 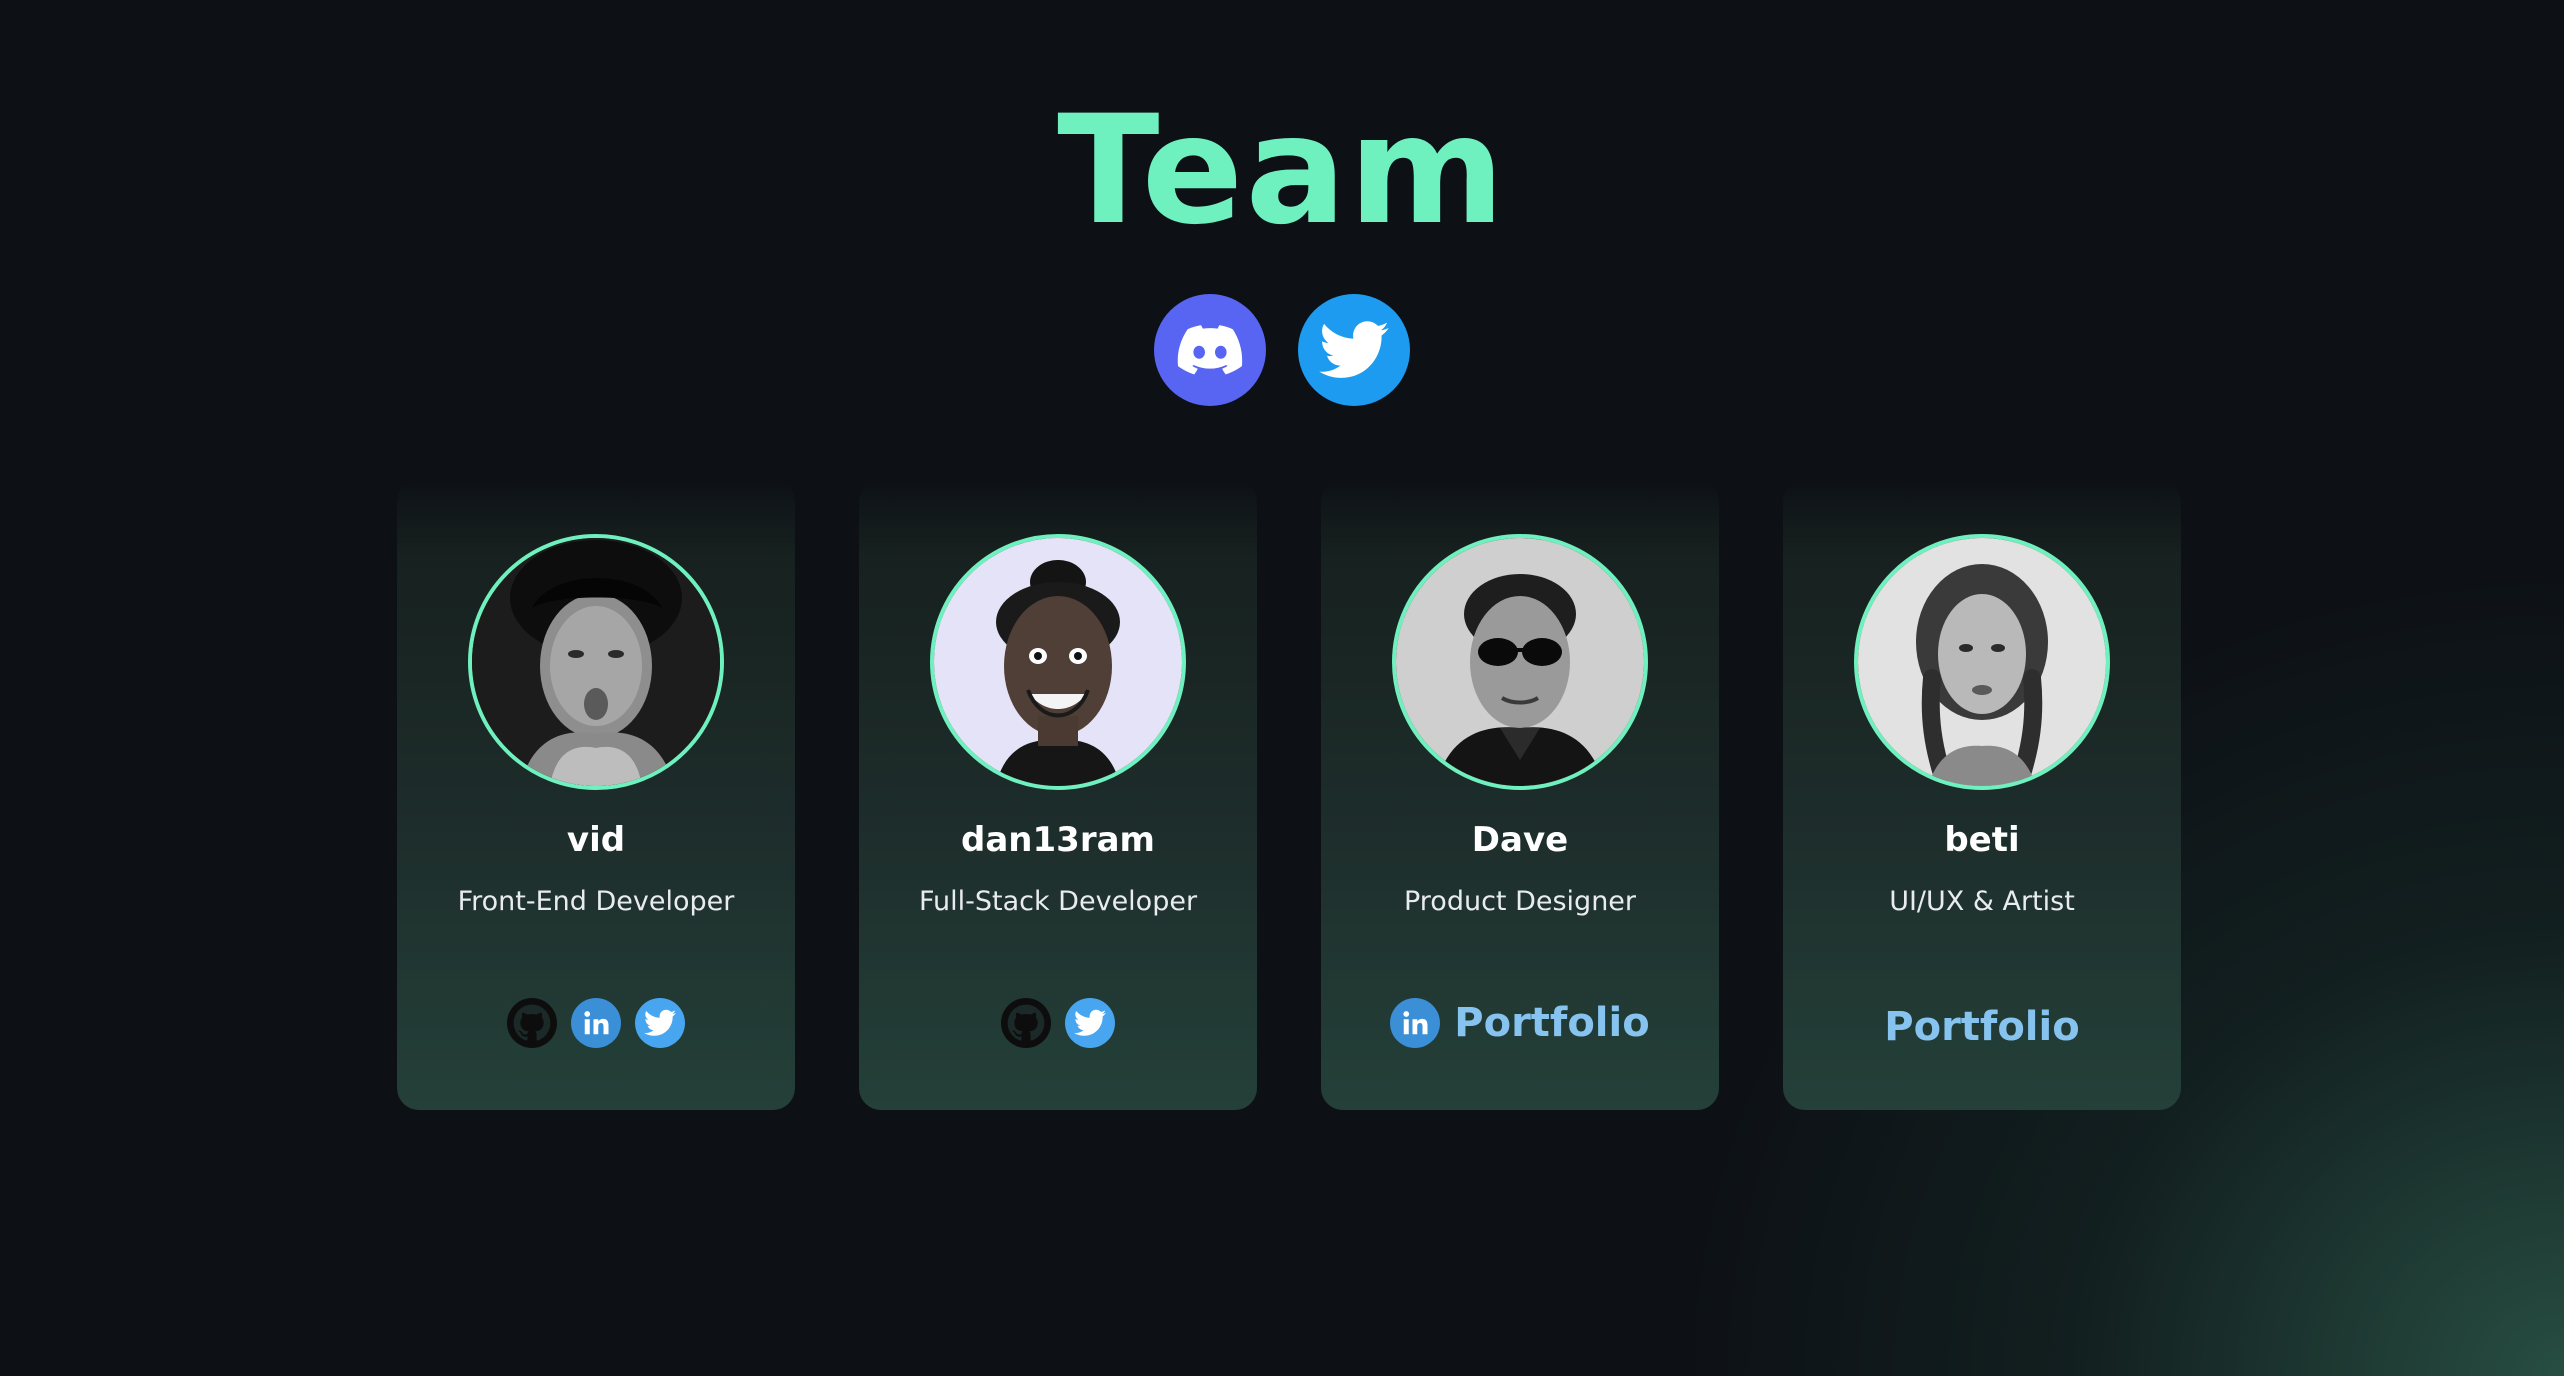 What do you see at coordinates (1282, 350) in the screenshot?
I see `community-links` at bounding box center [1282, 350].